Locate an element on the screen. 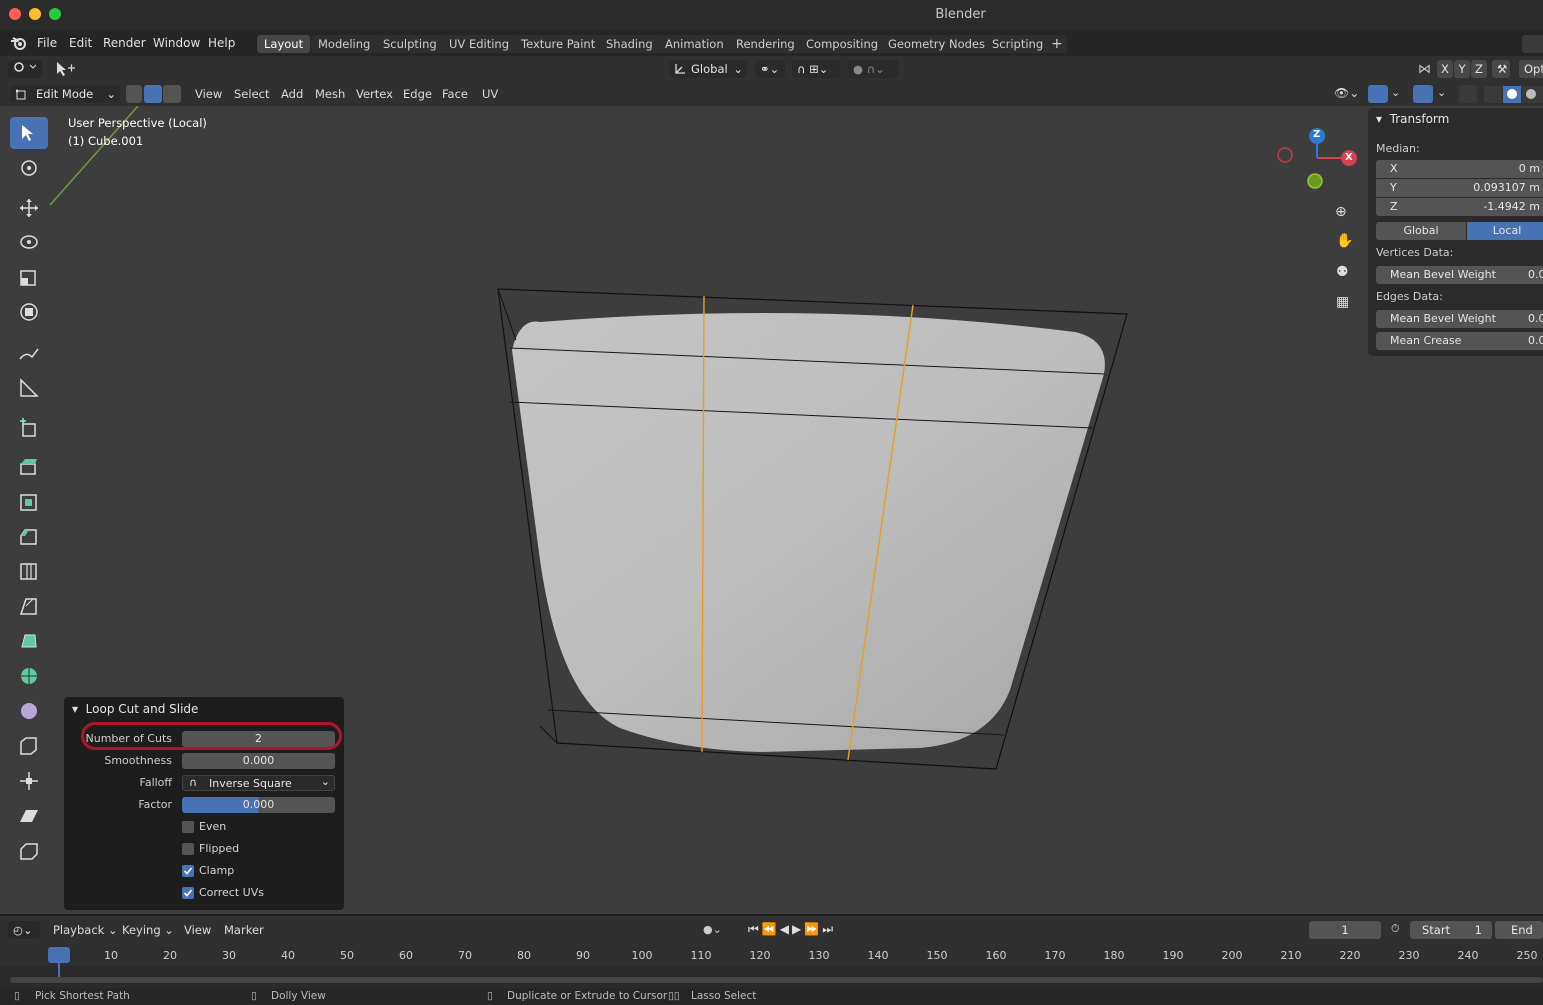 Image resolution: width=1543 pixels, height=1005 pixels. tab-scripting: Scripting is located at coordinates (1018, 44).